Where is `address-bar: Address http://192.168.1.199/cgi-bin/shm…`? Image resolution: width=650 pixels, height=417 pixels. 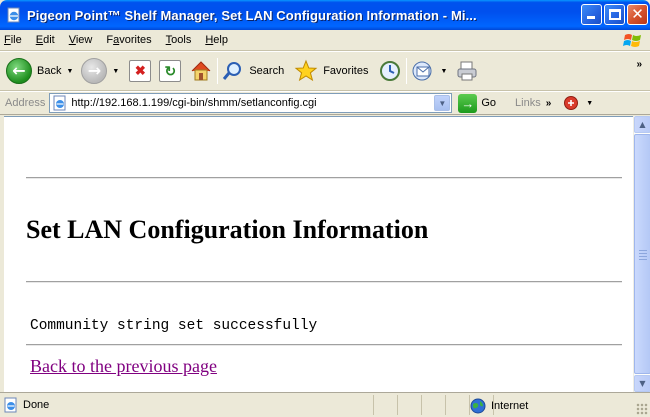
address-bar: Address http://192.168.1.199/cgi-bin/shm… is located at coordinates (325, 103).